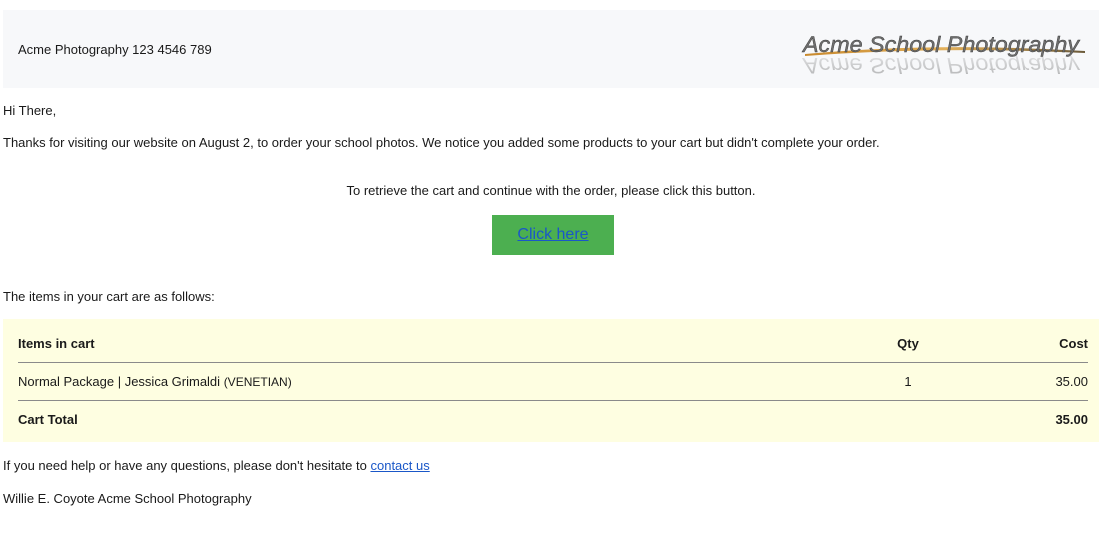 This screenshot has width=1099, height=539. I want to click on column-header-items: Items in cart, so click(56, 343).